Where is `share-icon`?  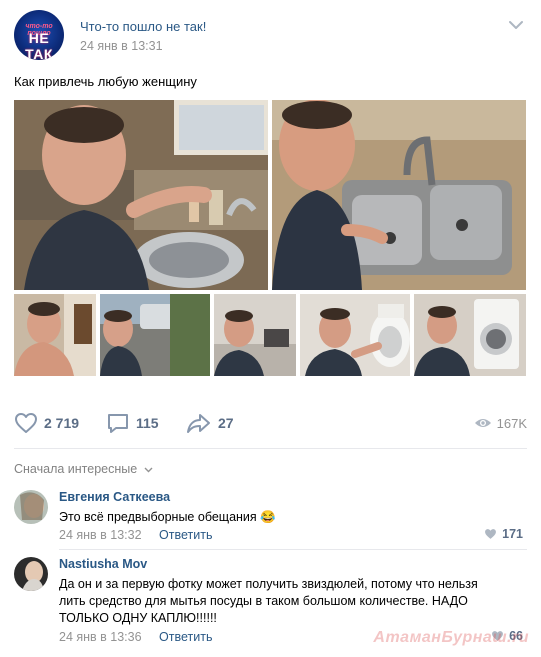
share-icon is located at coordinates (198, 423).